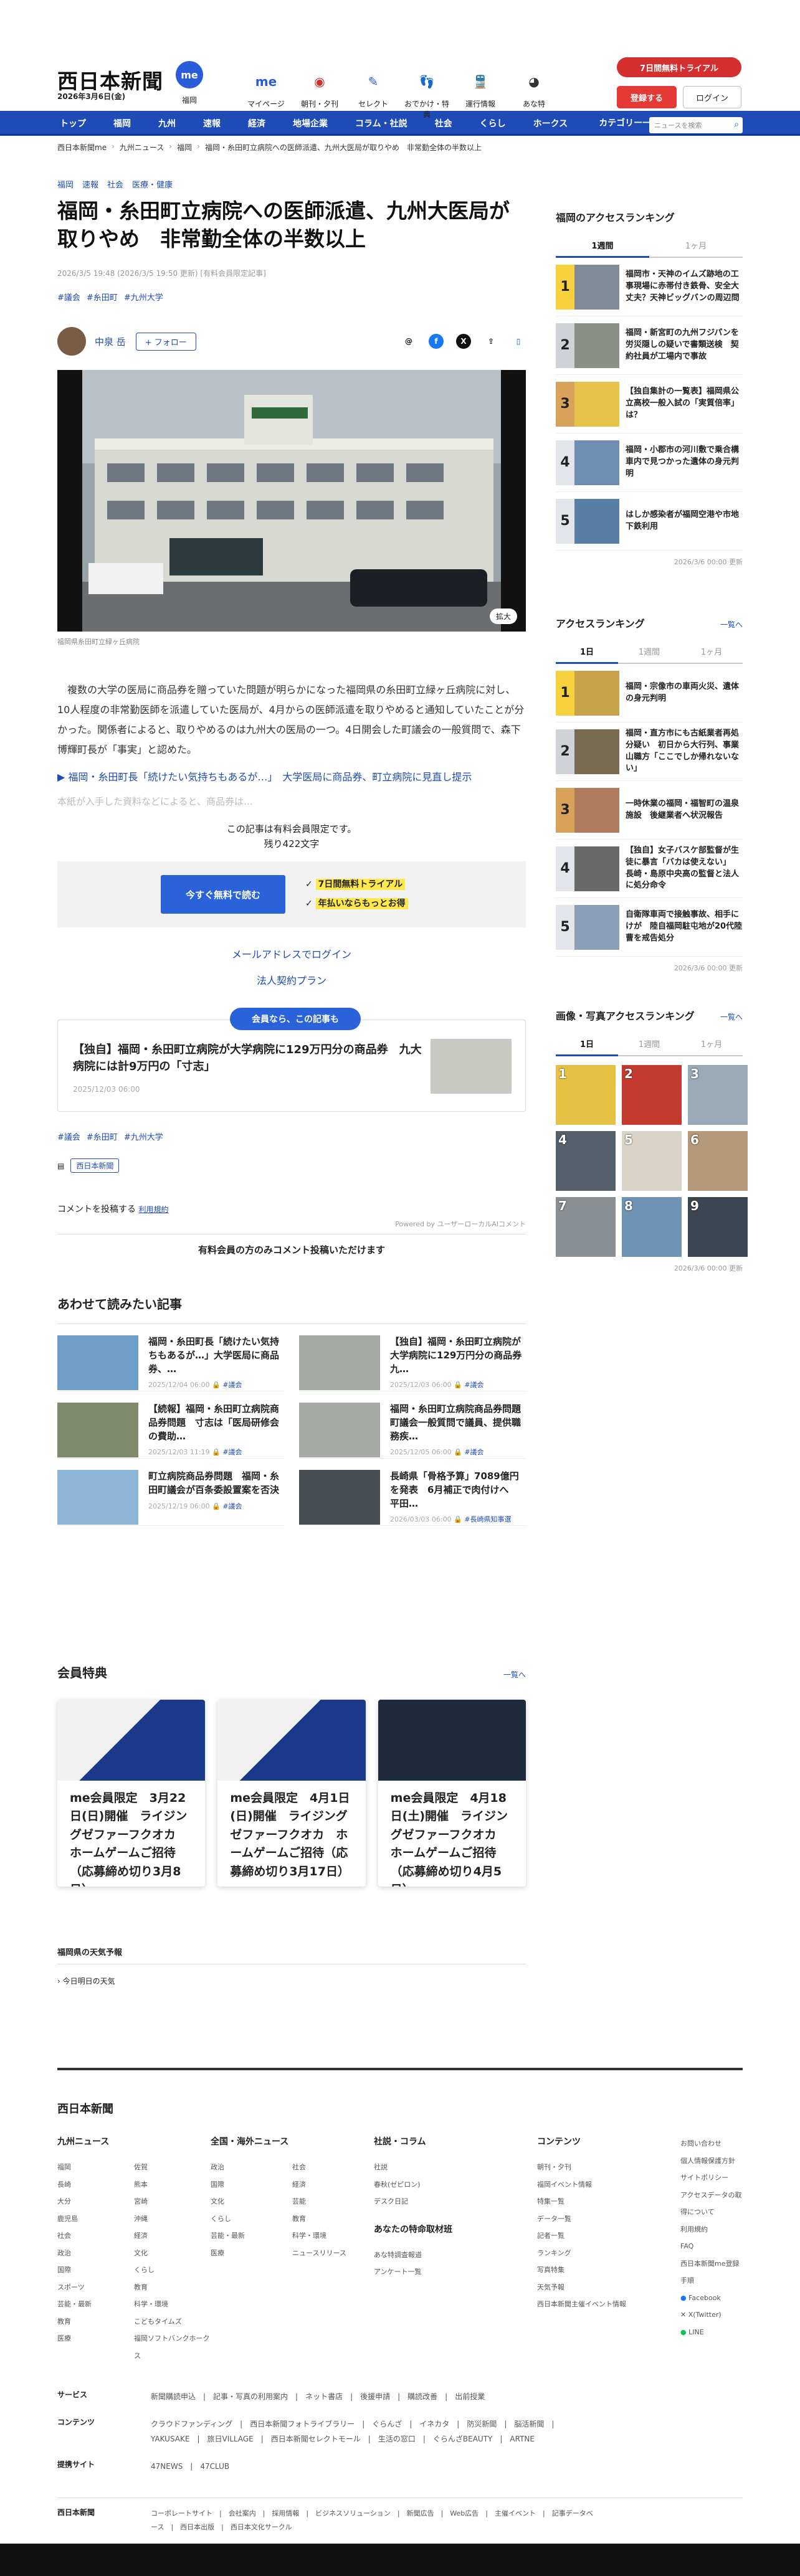 The height and width of the screenshot is (2576, 800). What do you see at coordinates (165, 342) in the screenshot?
I see `follow-button: + フォロー` at bounding box center [165, 342].